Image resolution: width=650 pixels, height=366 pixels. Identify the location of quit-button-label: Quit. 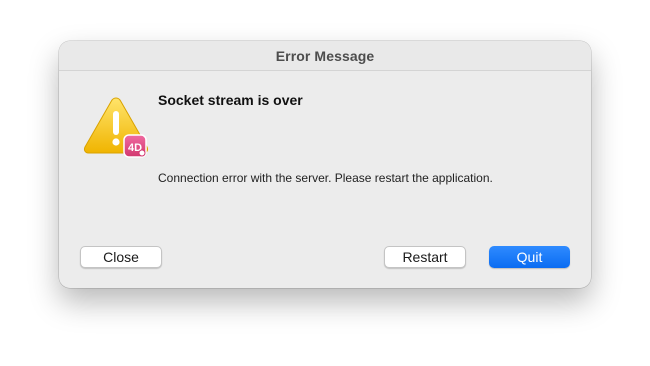
(529, 257).